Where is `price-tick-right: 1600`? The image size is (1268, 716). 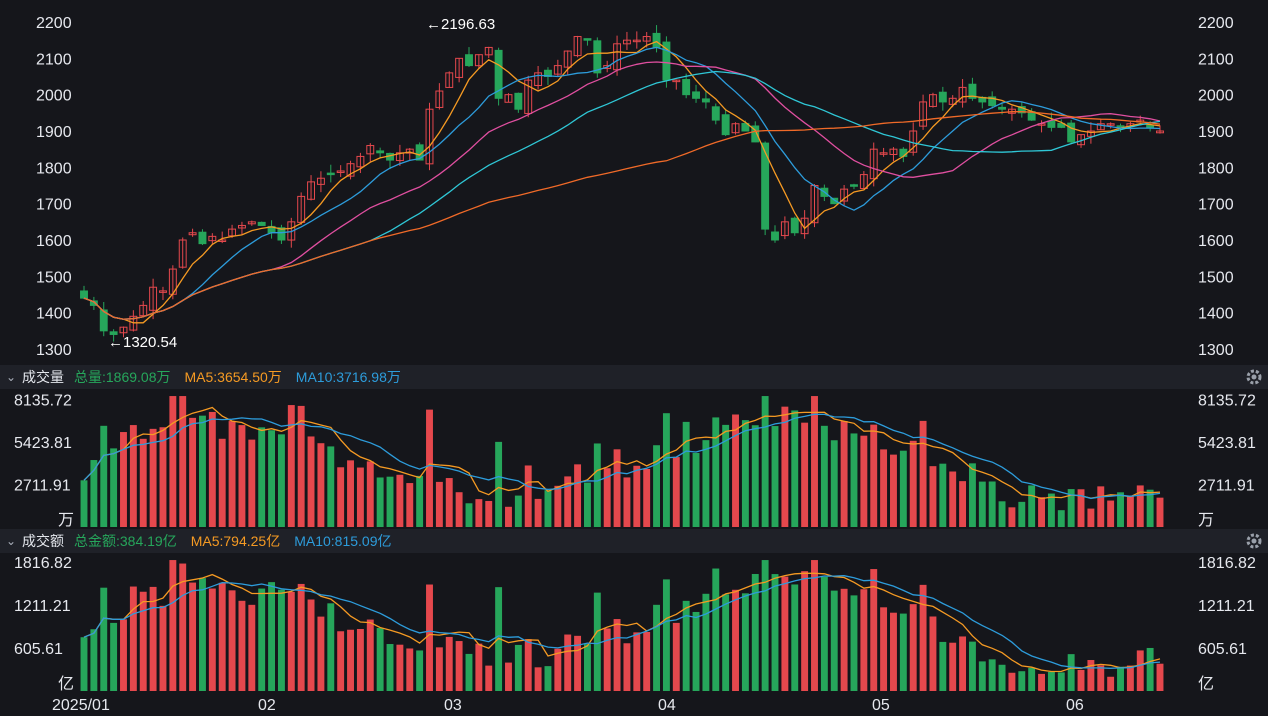
price-tick-right: 1600 is located at coordinates (1216, 241).